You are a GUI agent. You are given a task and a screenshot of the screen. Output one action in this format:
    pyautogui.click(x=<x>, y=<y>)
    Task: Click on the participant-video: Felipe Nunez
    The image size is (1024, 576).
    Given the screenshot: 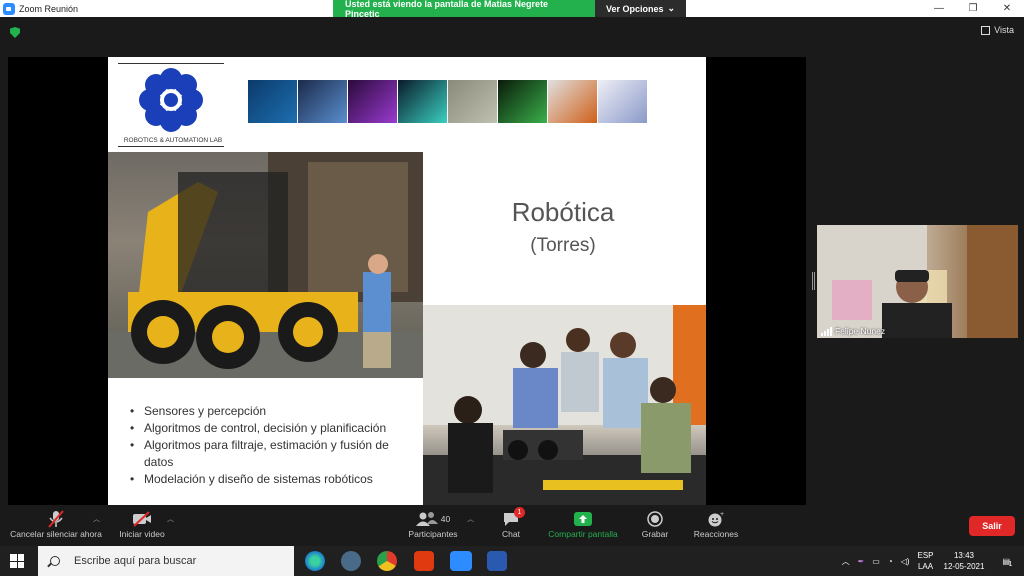 What is the action you would take?
    pyautogui.click(x=917, y=281)
    